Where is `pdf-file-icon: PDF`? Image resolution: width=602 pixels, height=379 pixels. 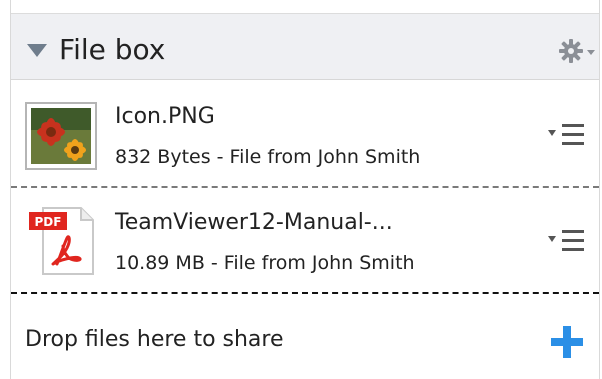
pdf-file-icon: PDF is located at coordinates (61, 241).